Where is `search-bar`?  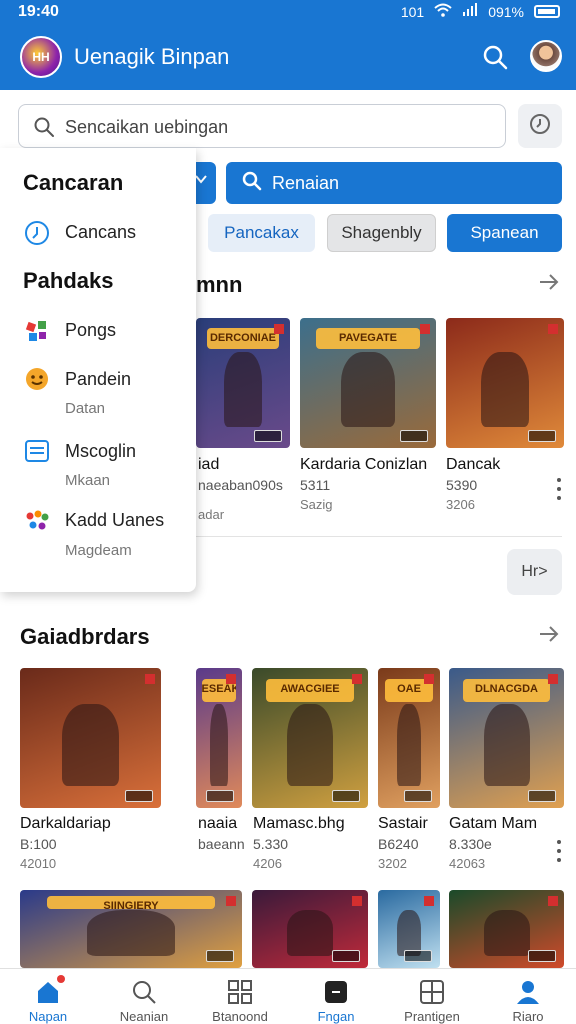
search-bar is located at coordinates (262, 126).